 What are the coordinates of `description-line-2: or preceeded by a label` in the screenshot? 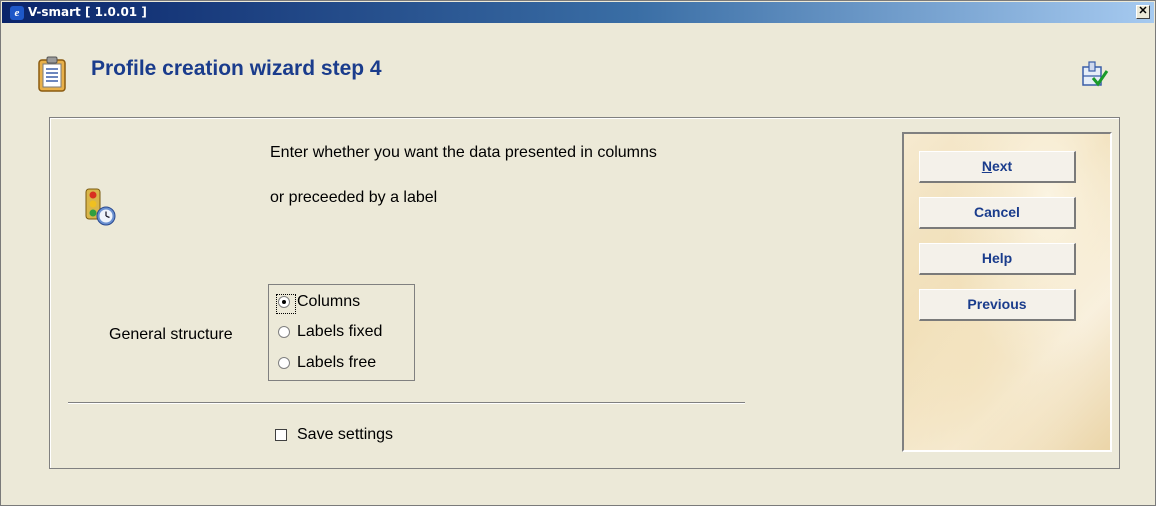 It's located at (354, 197).